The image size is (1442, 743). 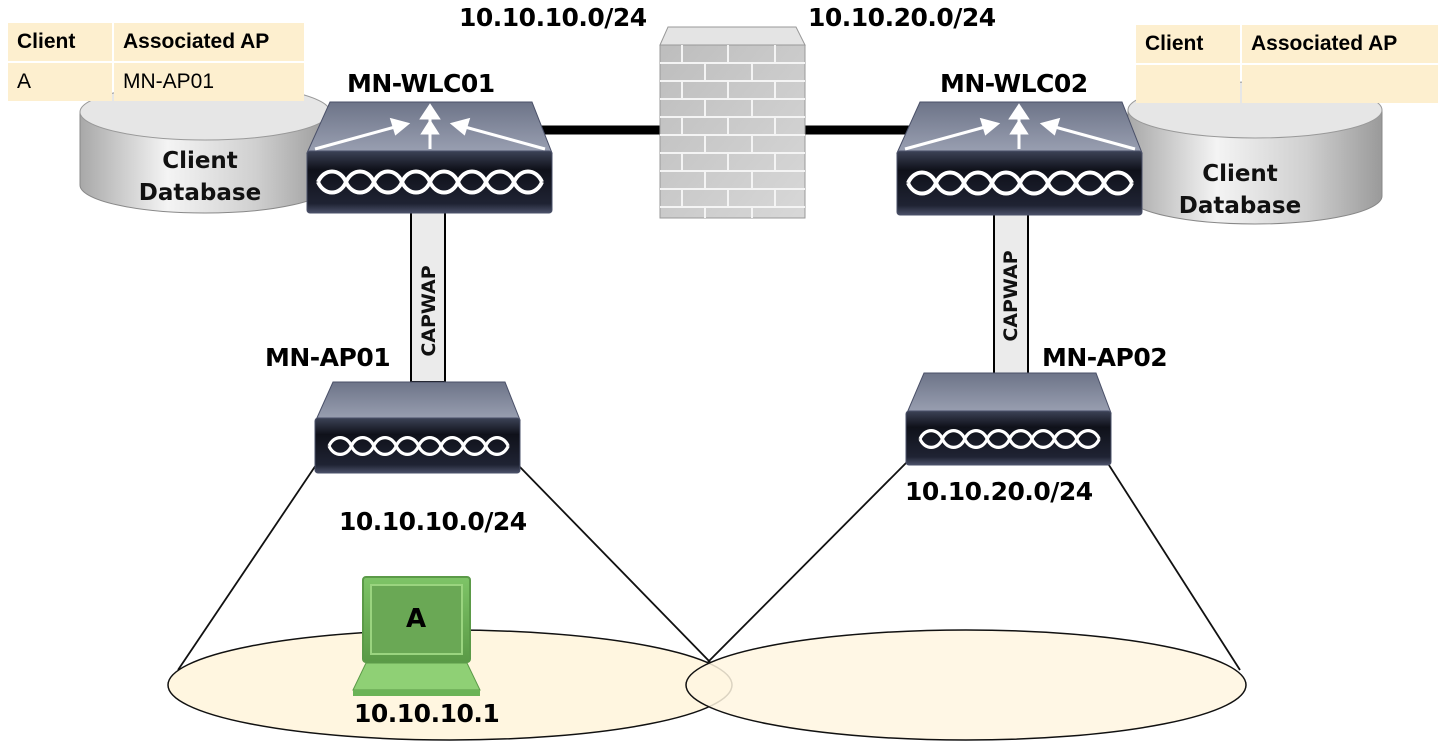 I want to click on wlc1-name-label: MN-WLC01, so click(x=421, y=83).